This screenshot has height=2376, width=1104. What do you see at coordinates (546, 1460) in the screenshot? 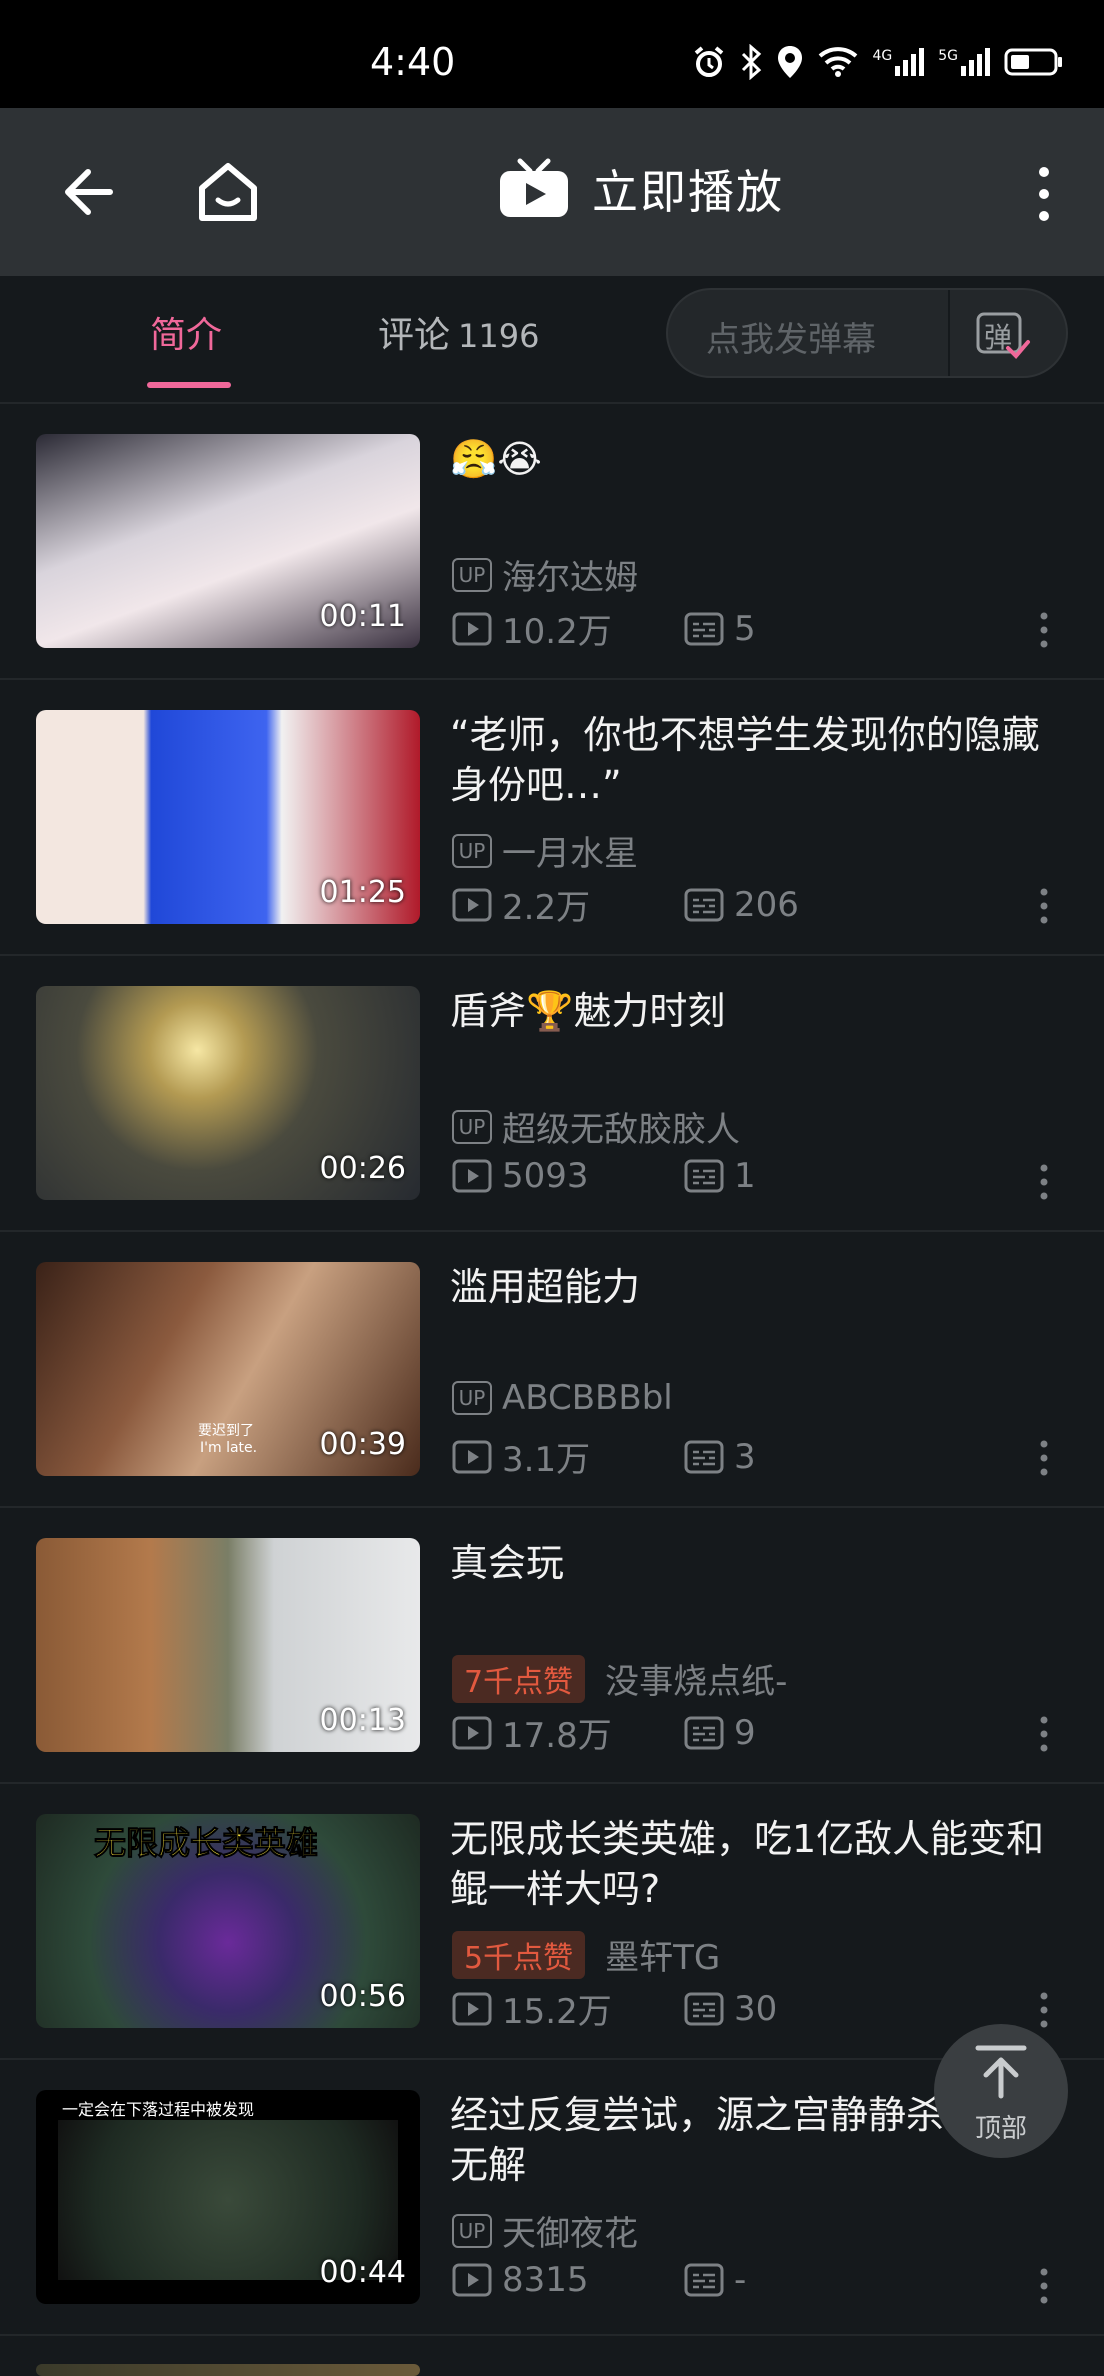
I see `view-count-value: 3.1万` at bounding box center [546, 1460].